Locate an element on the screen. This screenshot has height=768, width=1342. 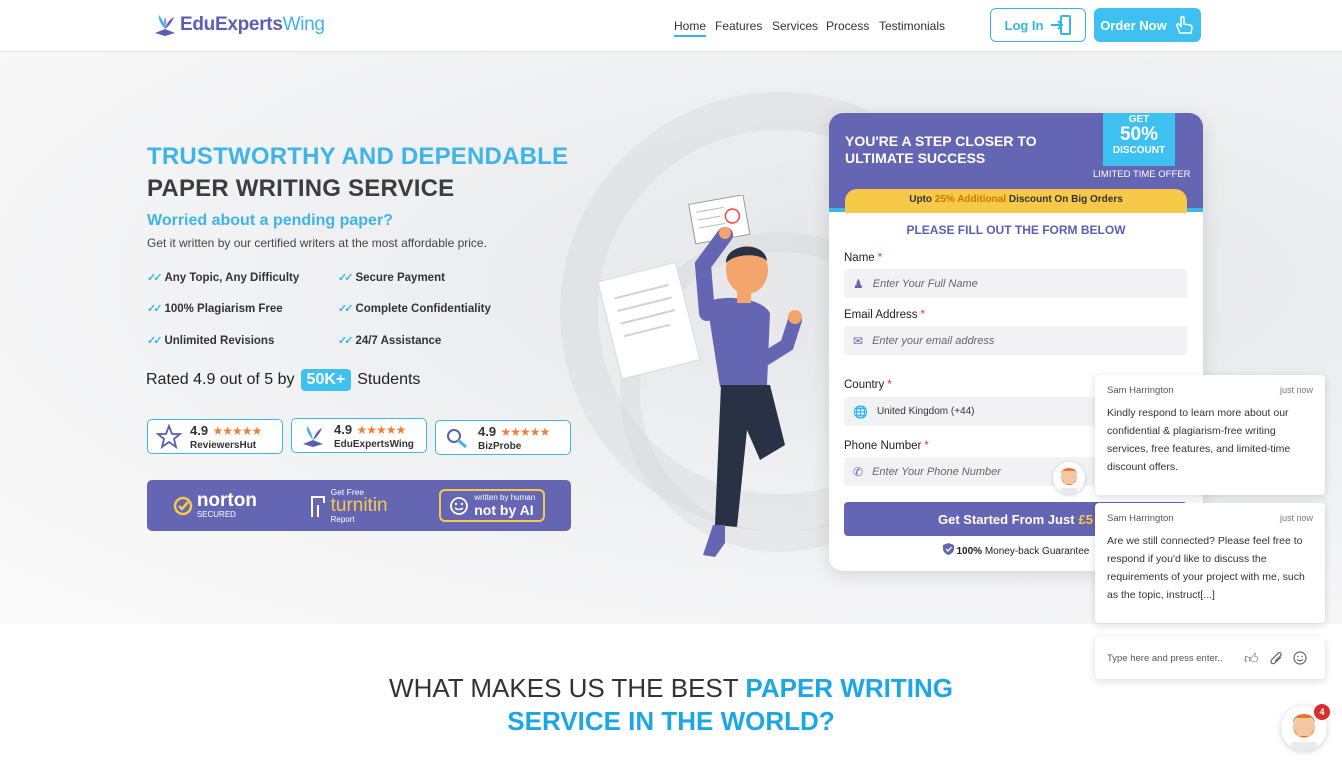
name-input: ♟ Enter Your Full Name is located at coordinates (1015, 283).